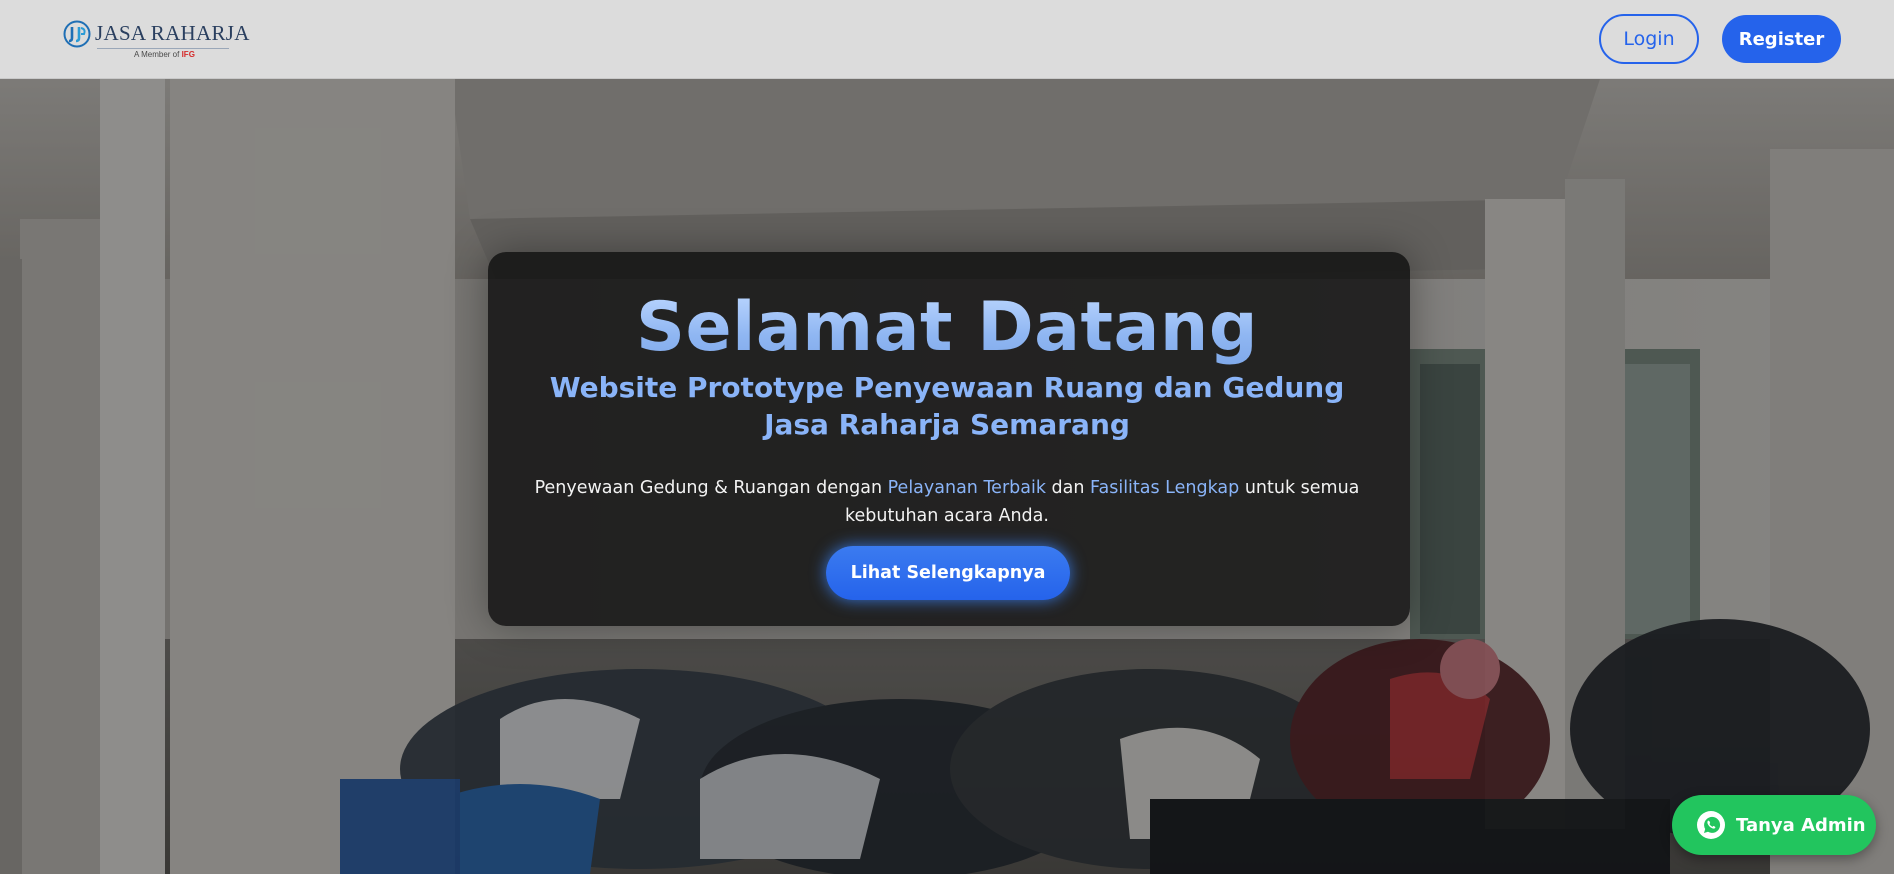  What do you see at coordinates (172, 33) in the screenshot?
I see `logo-text: JASA RAHARJA` at bounding box center [172, 33].